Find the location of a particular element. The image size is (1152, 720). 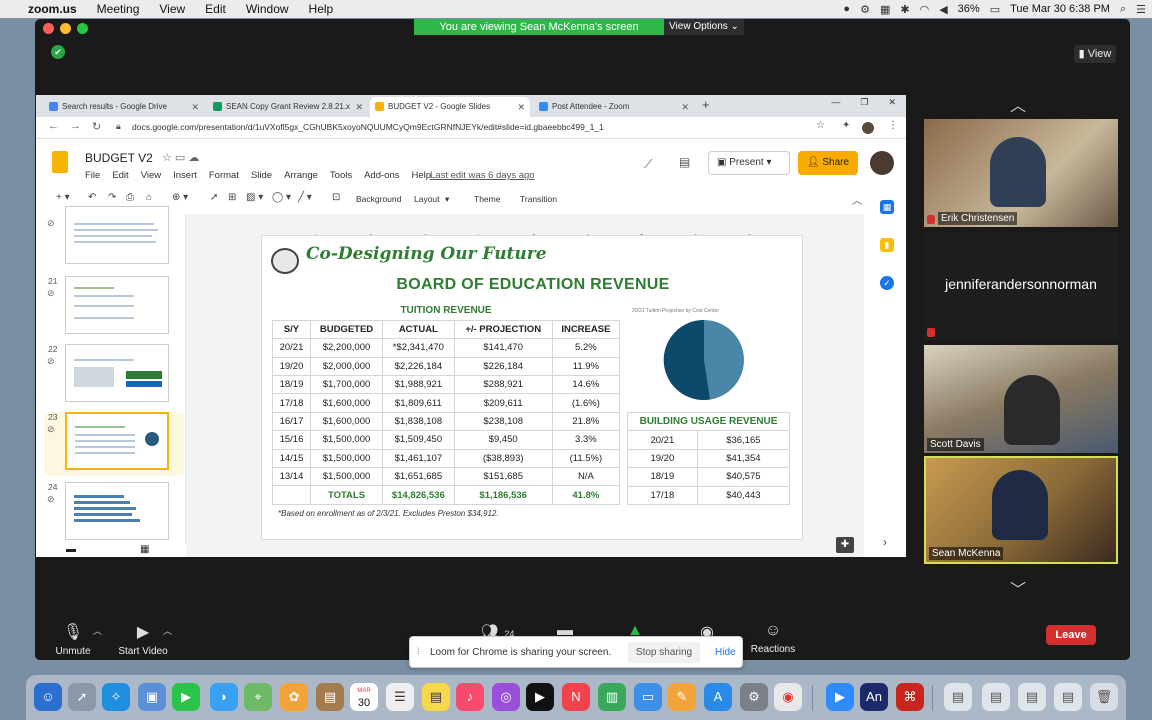

document-title: BUDGET V2 is located at coordinates (119, 158).